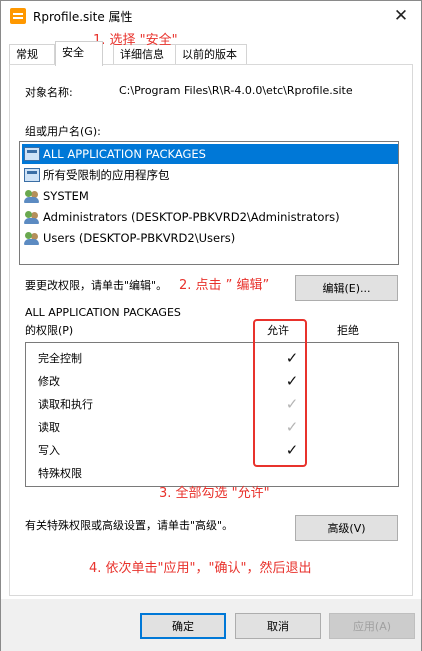 The image size is (422, 651). What do you see at coordinates (210, 175) in the screenshot?
I see `list-item: 所有受限制的应用程序包` at bounding box center [210, 175].